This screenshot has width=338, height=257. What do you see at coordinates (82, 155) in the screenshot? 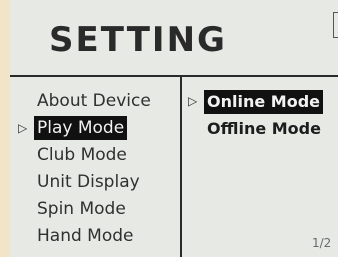
I see `menu-item-label: Club Mode` at bounding box center [82, 155].